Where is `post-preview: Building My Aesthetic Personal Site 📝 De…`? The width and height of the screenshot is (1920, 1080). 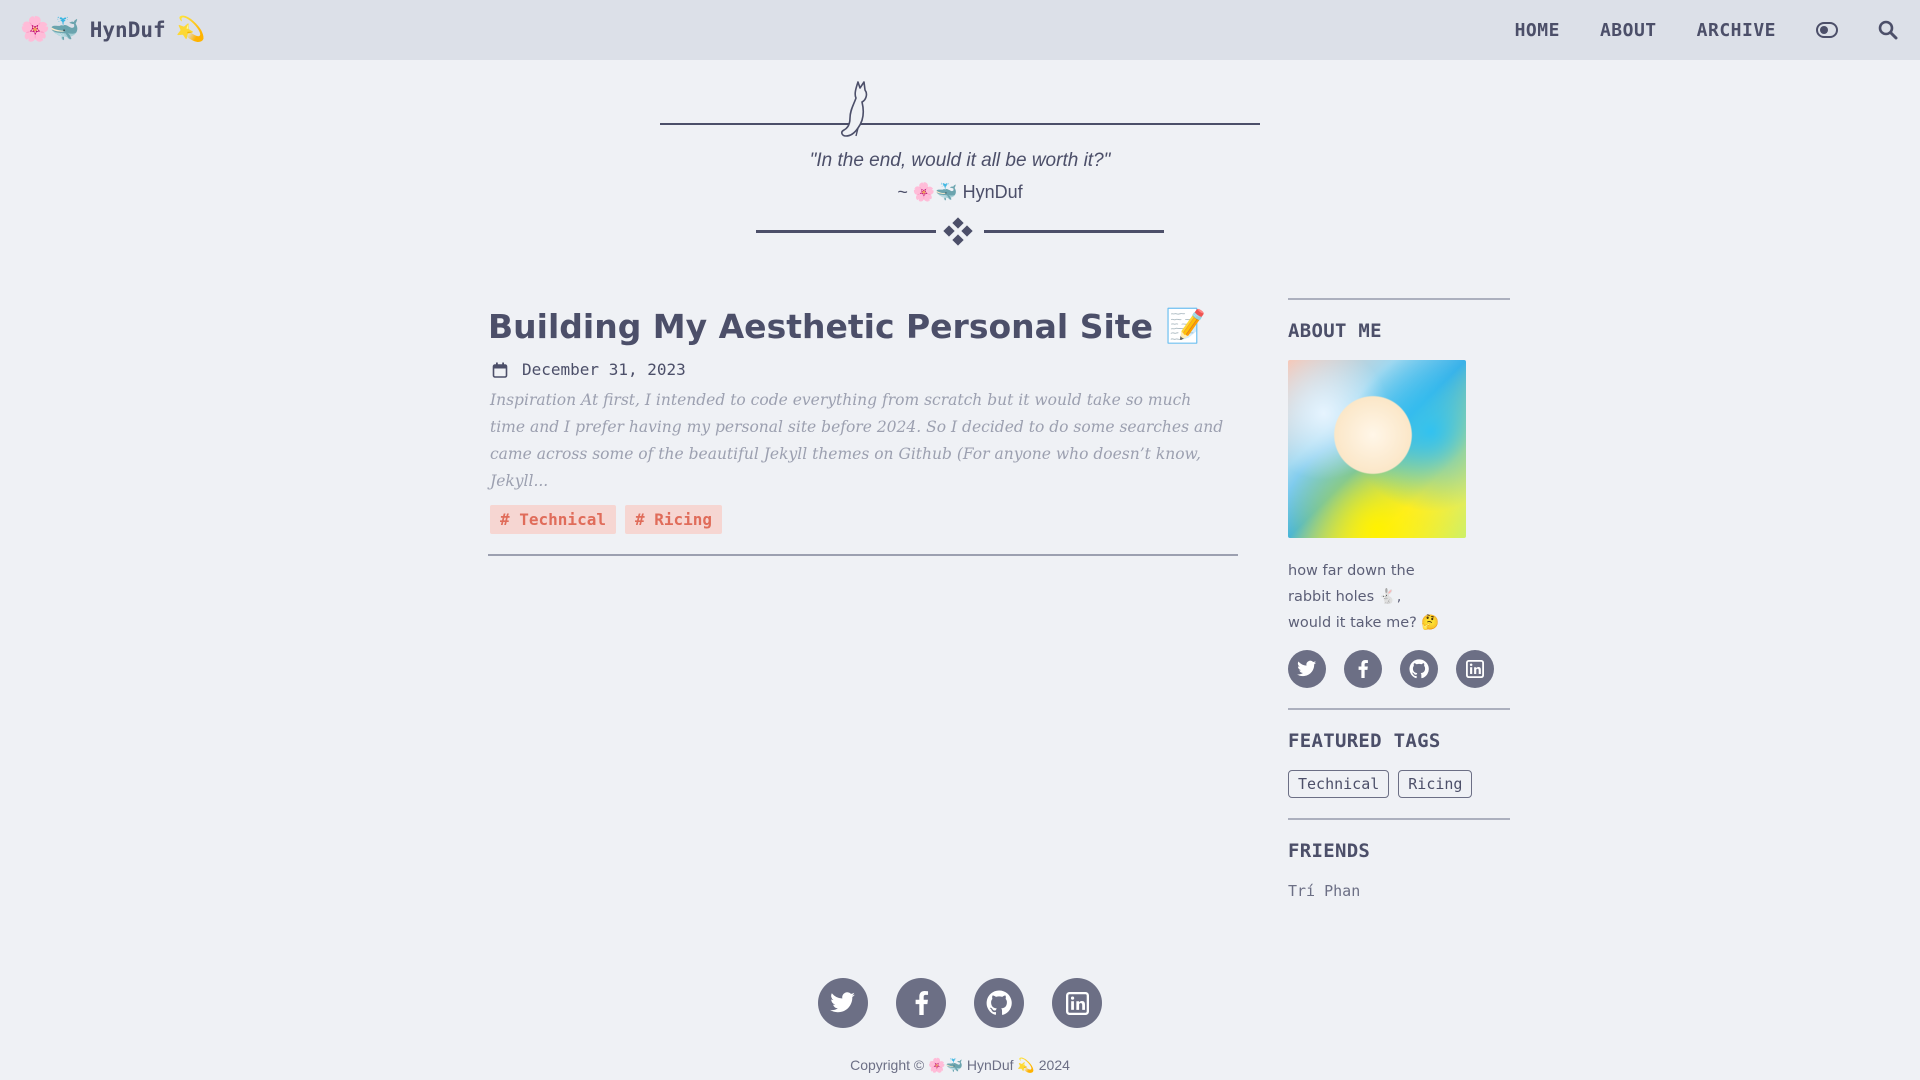 post-preview: Building My Aesthetic Personal Site 📝 De… is located at coordinates (864, 431).